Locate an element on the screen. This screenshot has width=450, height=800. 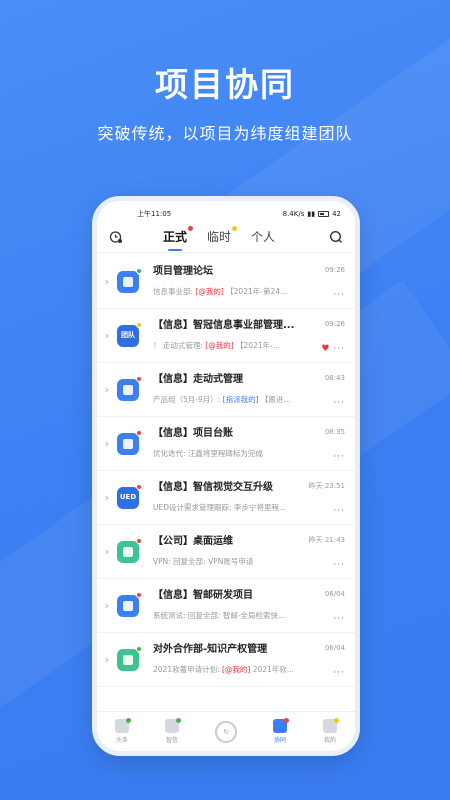
list-item-header: 项目管理论坛 09:26 is located at coordinates (249, 270).